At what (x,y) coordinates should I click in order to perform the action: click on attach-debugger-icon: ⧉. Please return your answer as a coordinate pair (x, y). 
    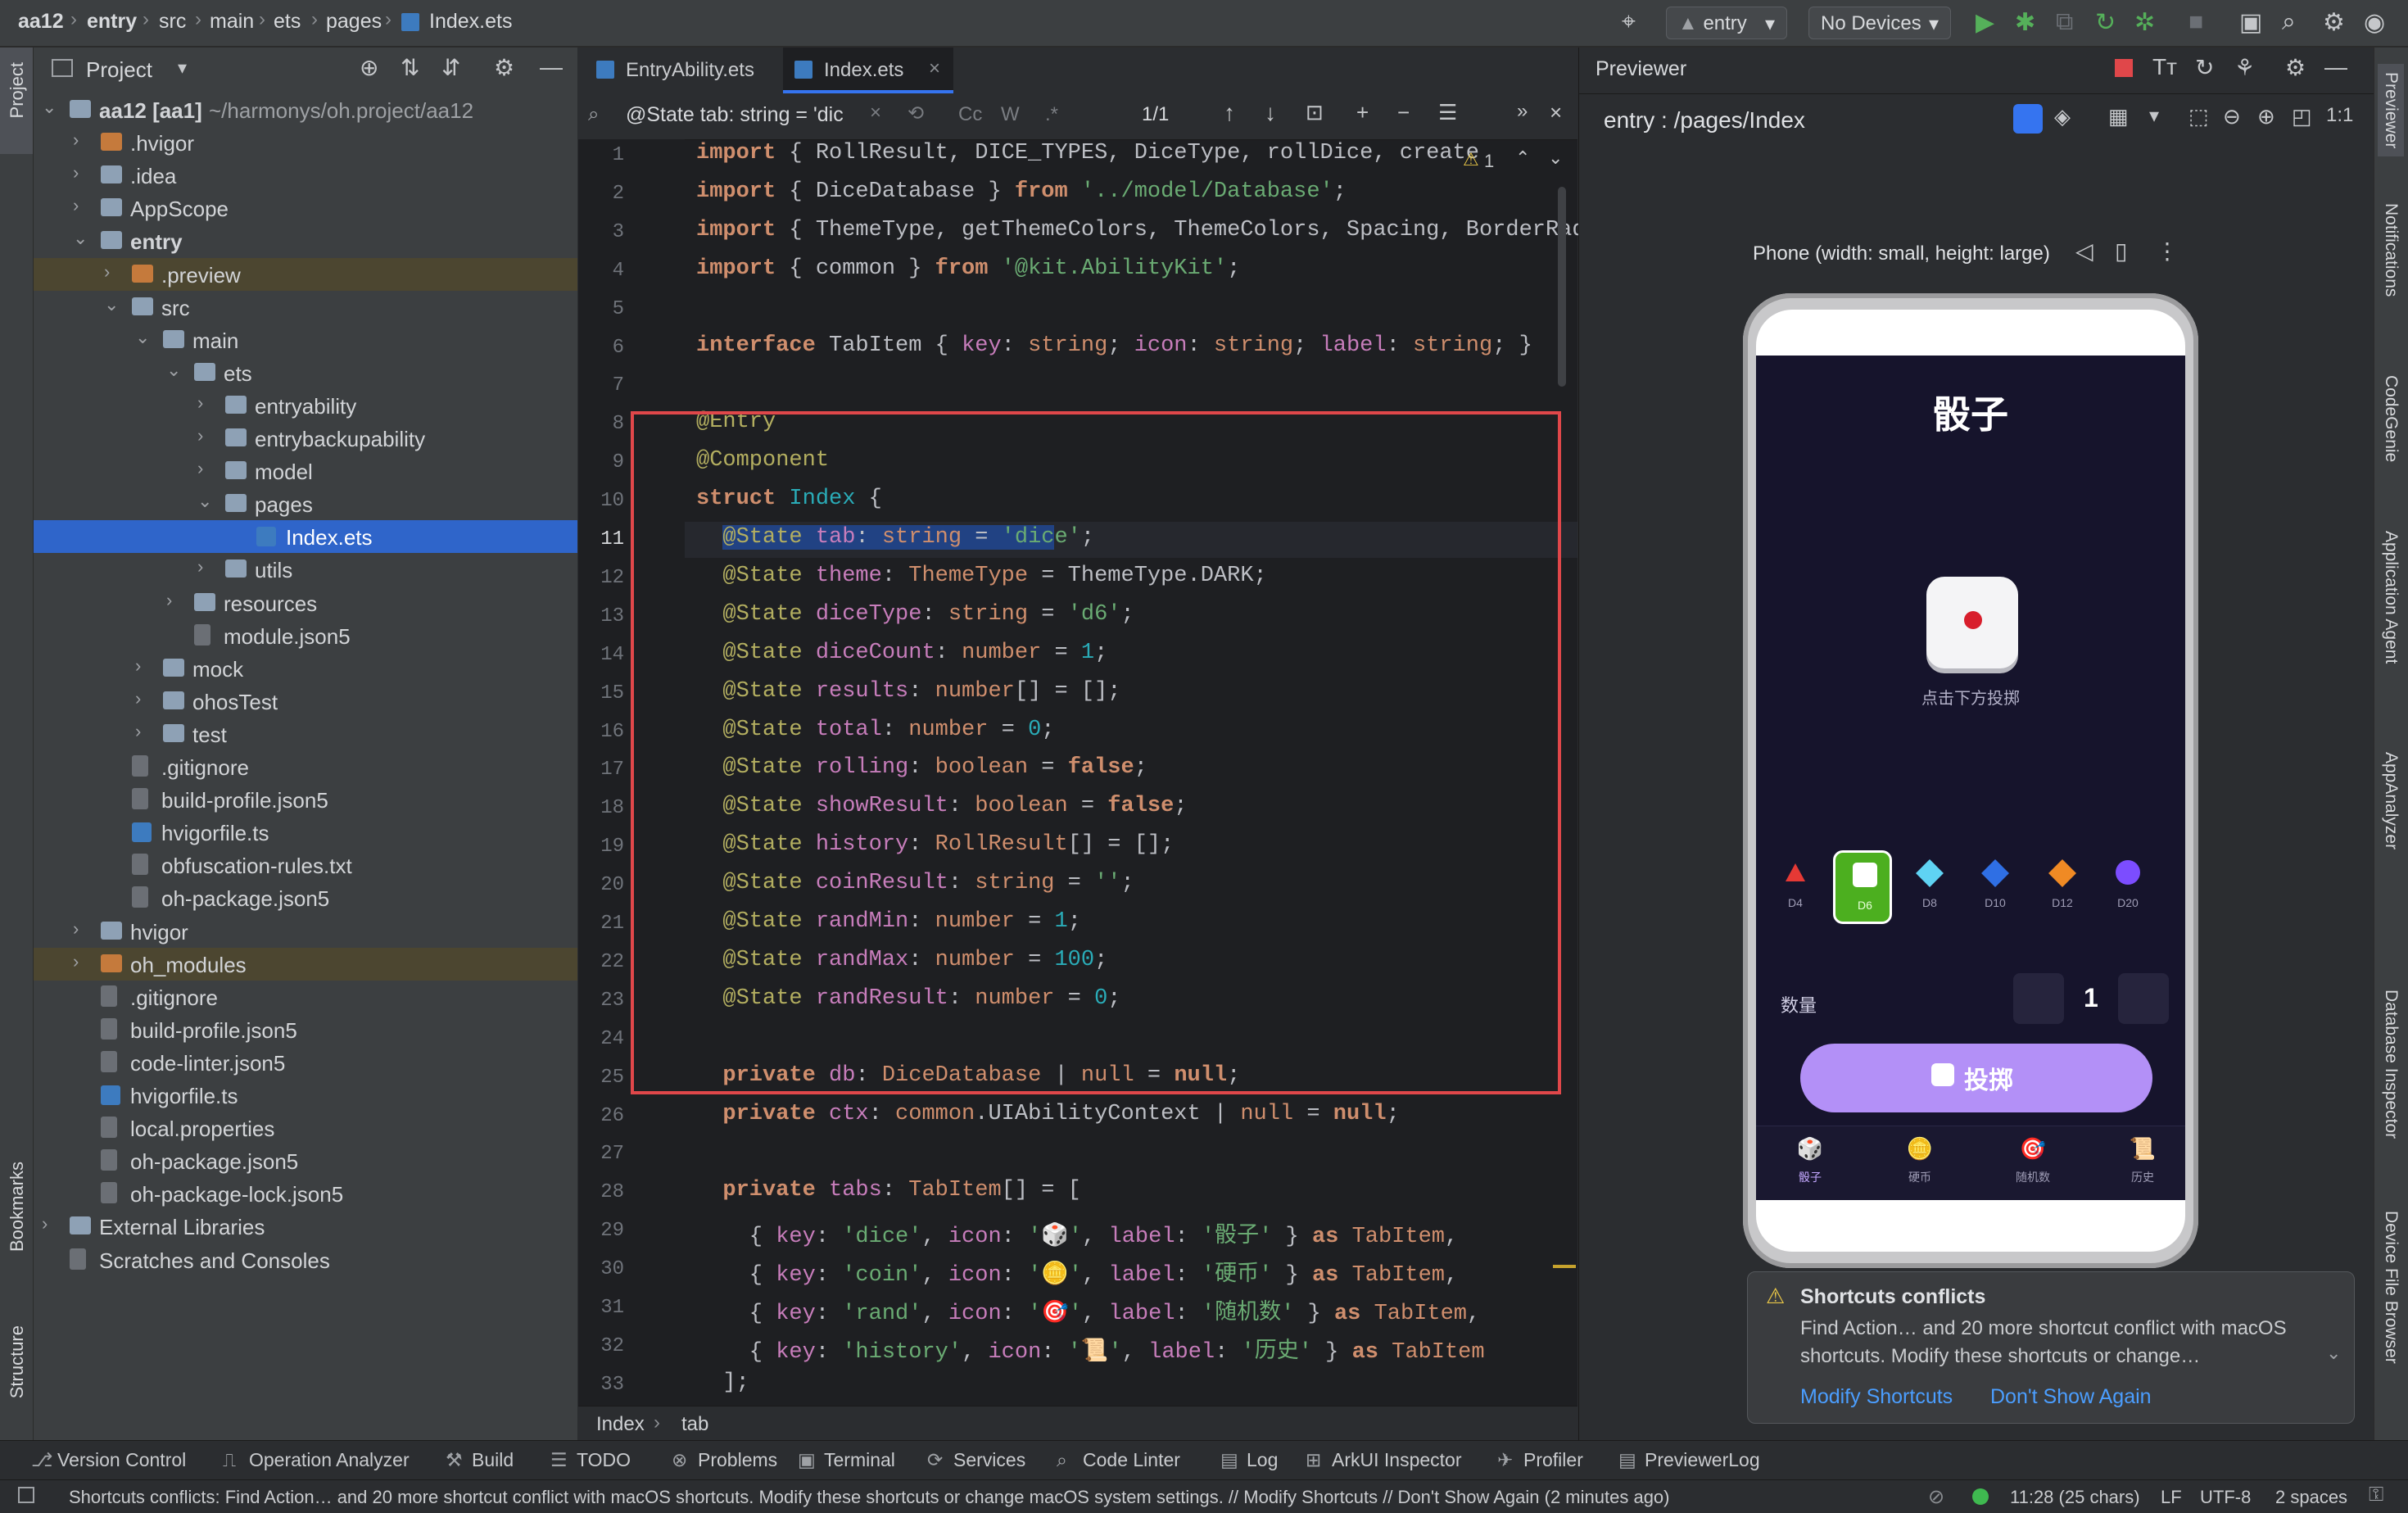
    Looking at the image, I should click on (2064, 22).